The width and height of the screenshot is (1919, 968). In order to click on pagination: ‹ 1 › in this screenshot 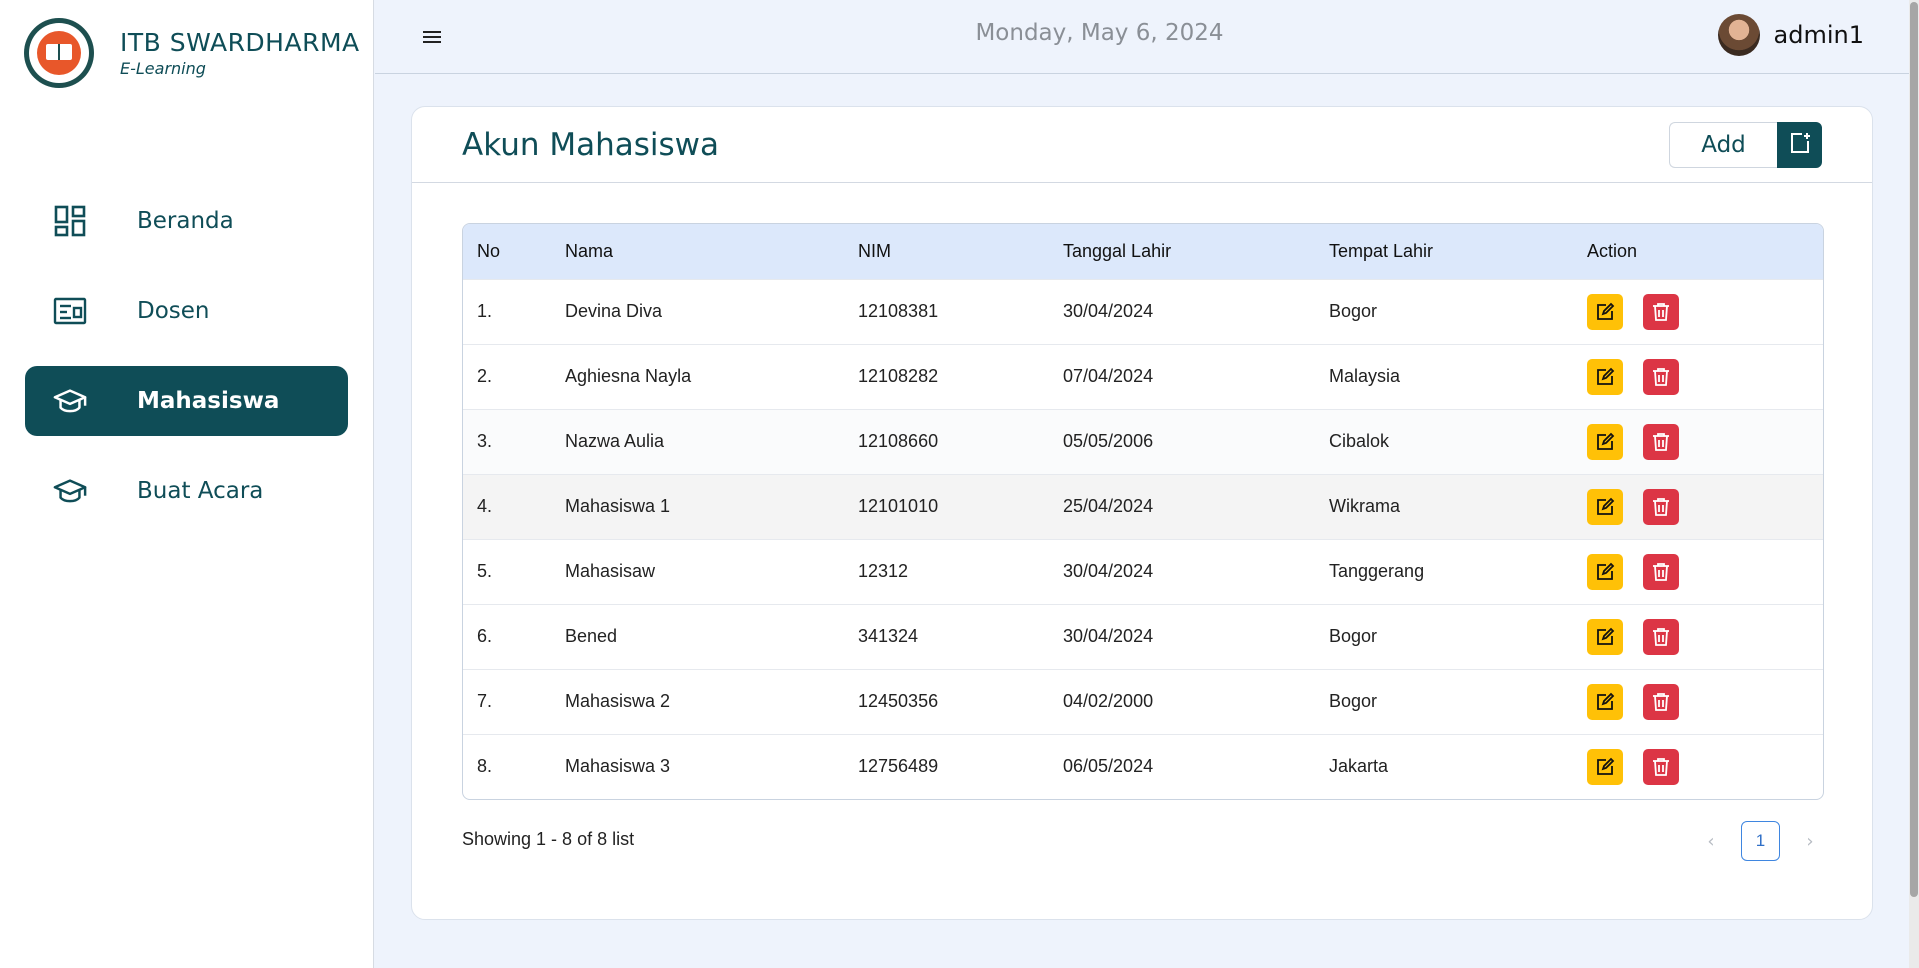, I will do `click(1760, 841)`.